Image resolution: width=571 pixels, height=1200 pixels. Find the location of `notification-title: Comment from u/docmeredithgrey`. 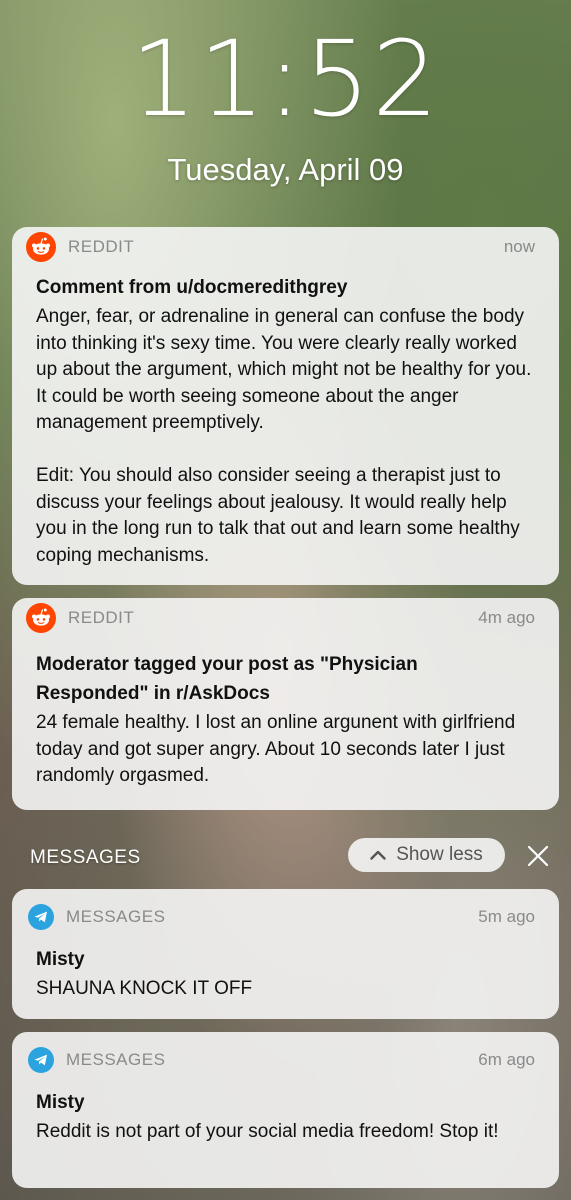

notification-title: Comment from u/docmeredithgrey is located at coordinates (192, 287).